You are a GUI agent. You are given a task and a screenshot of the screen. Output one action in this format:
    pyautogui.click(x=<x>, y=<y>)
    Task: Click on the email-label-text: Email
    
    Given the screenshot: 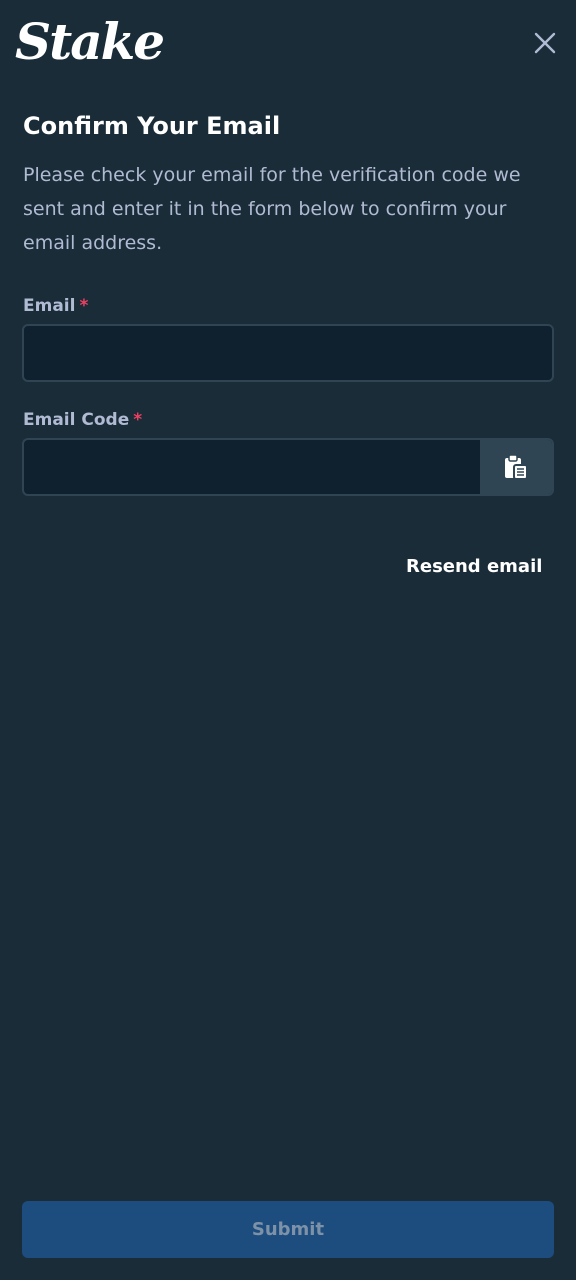 What is the action you would take?
    pyautogui.click(x=49, y=306)
    